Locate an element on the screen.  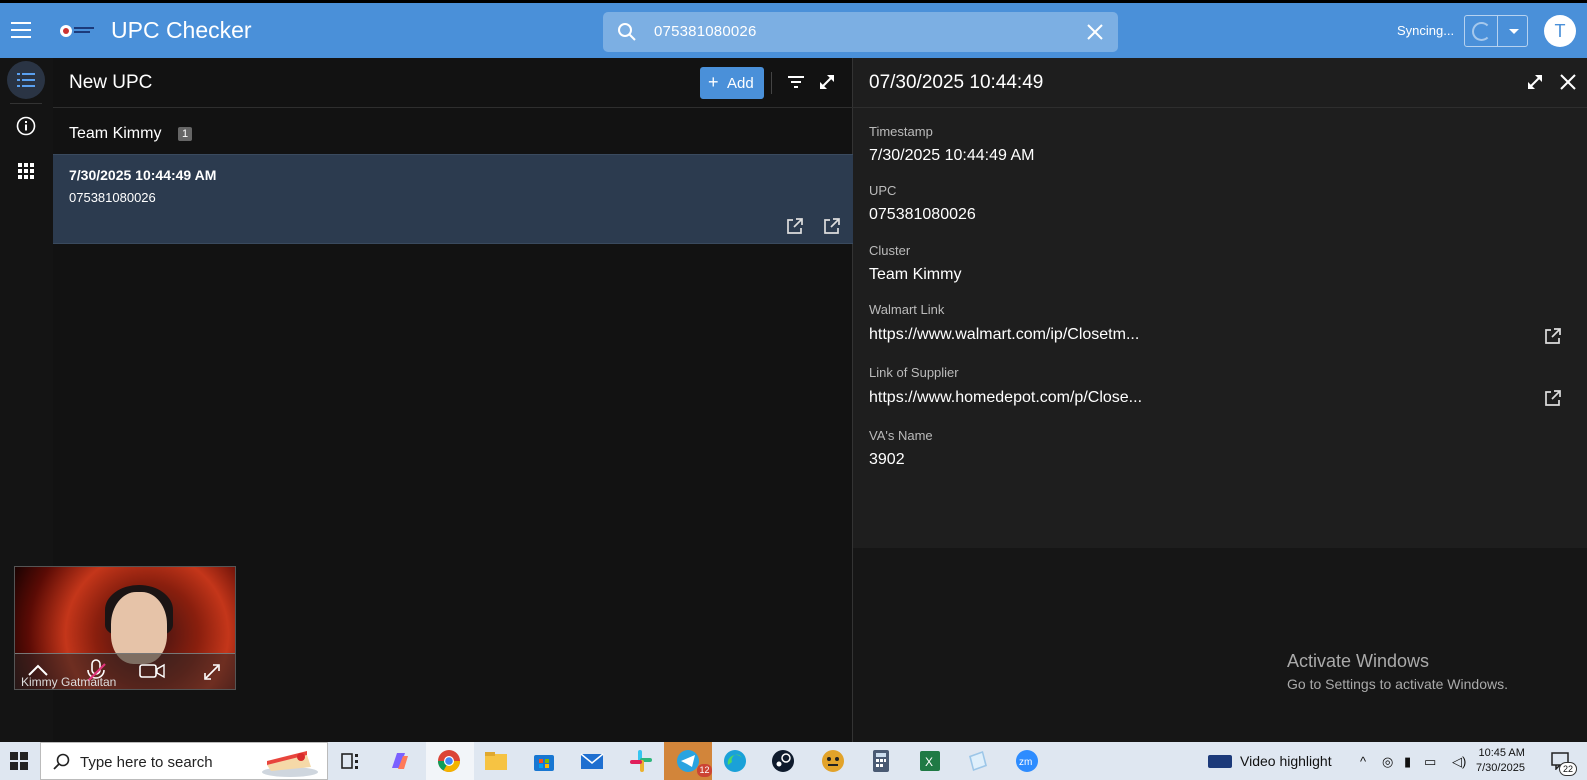
add-button: + Add is located at coordinates (732, 83).